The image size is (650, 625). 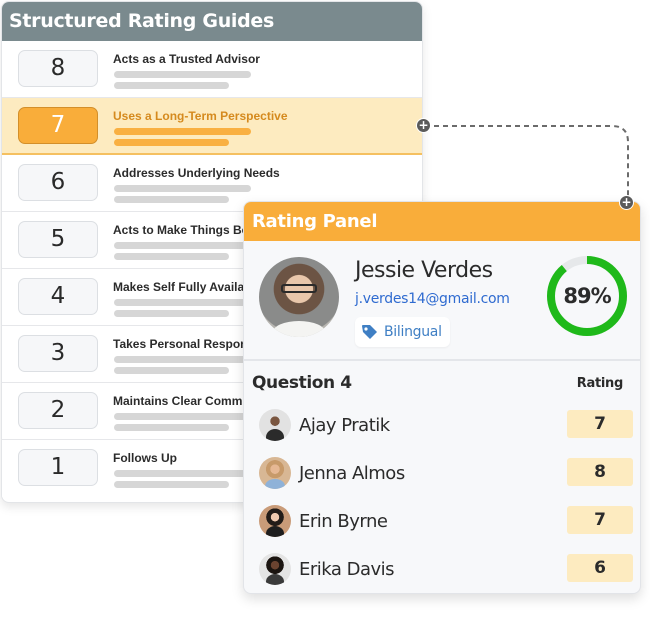 What do you see at coordinates (369, 332) in the screenshot?
I see `tag-icon` at bounding box center [369, 332].